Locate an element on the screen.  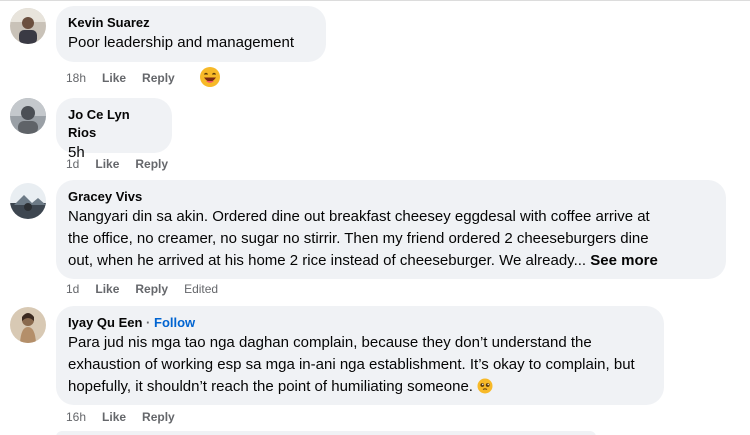
comment-actions: 1d Like Reply Edited is located at coordinates (142, 289).